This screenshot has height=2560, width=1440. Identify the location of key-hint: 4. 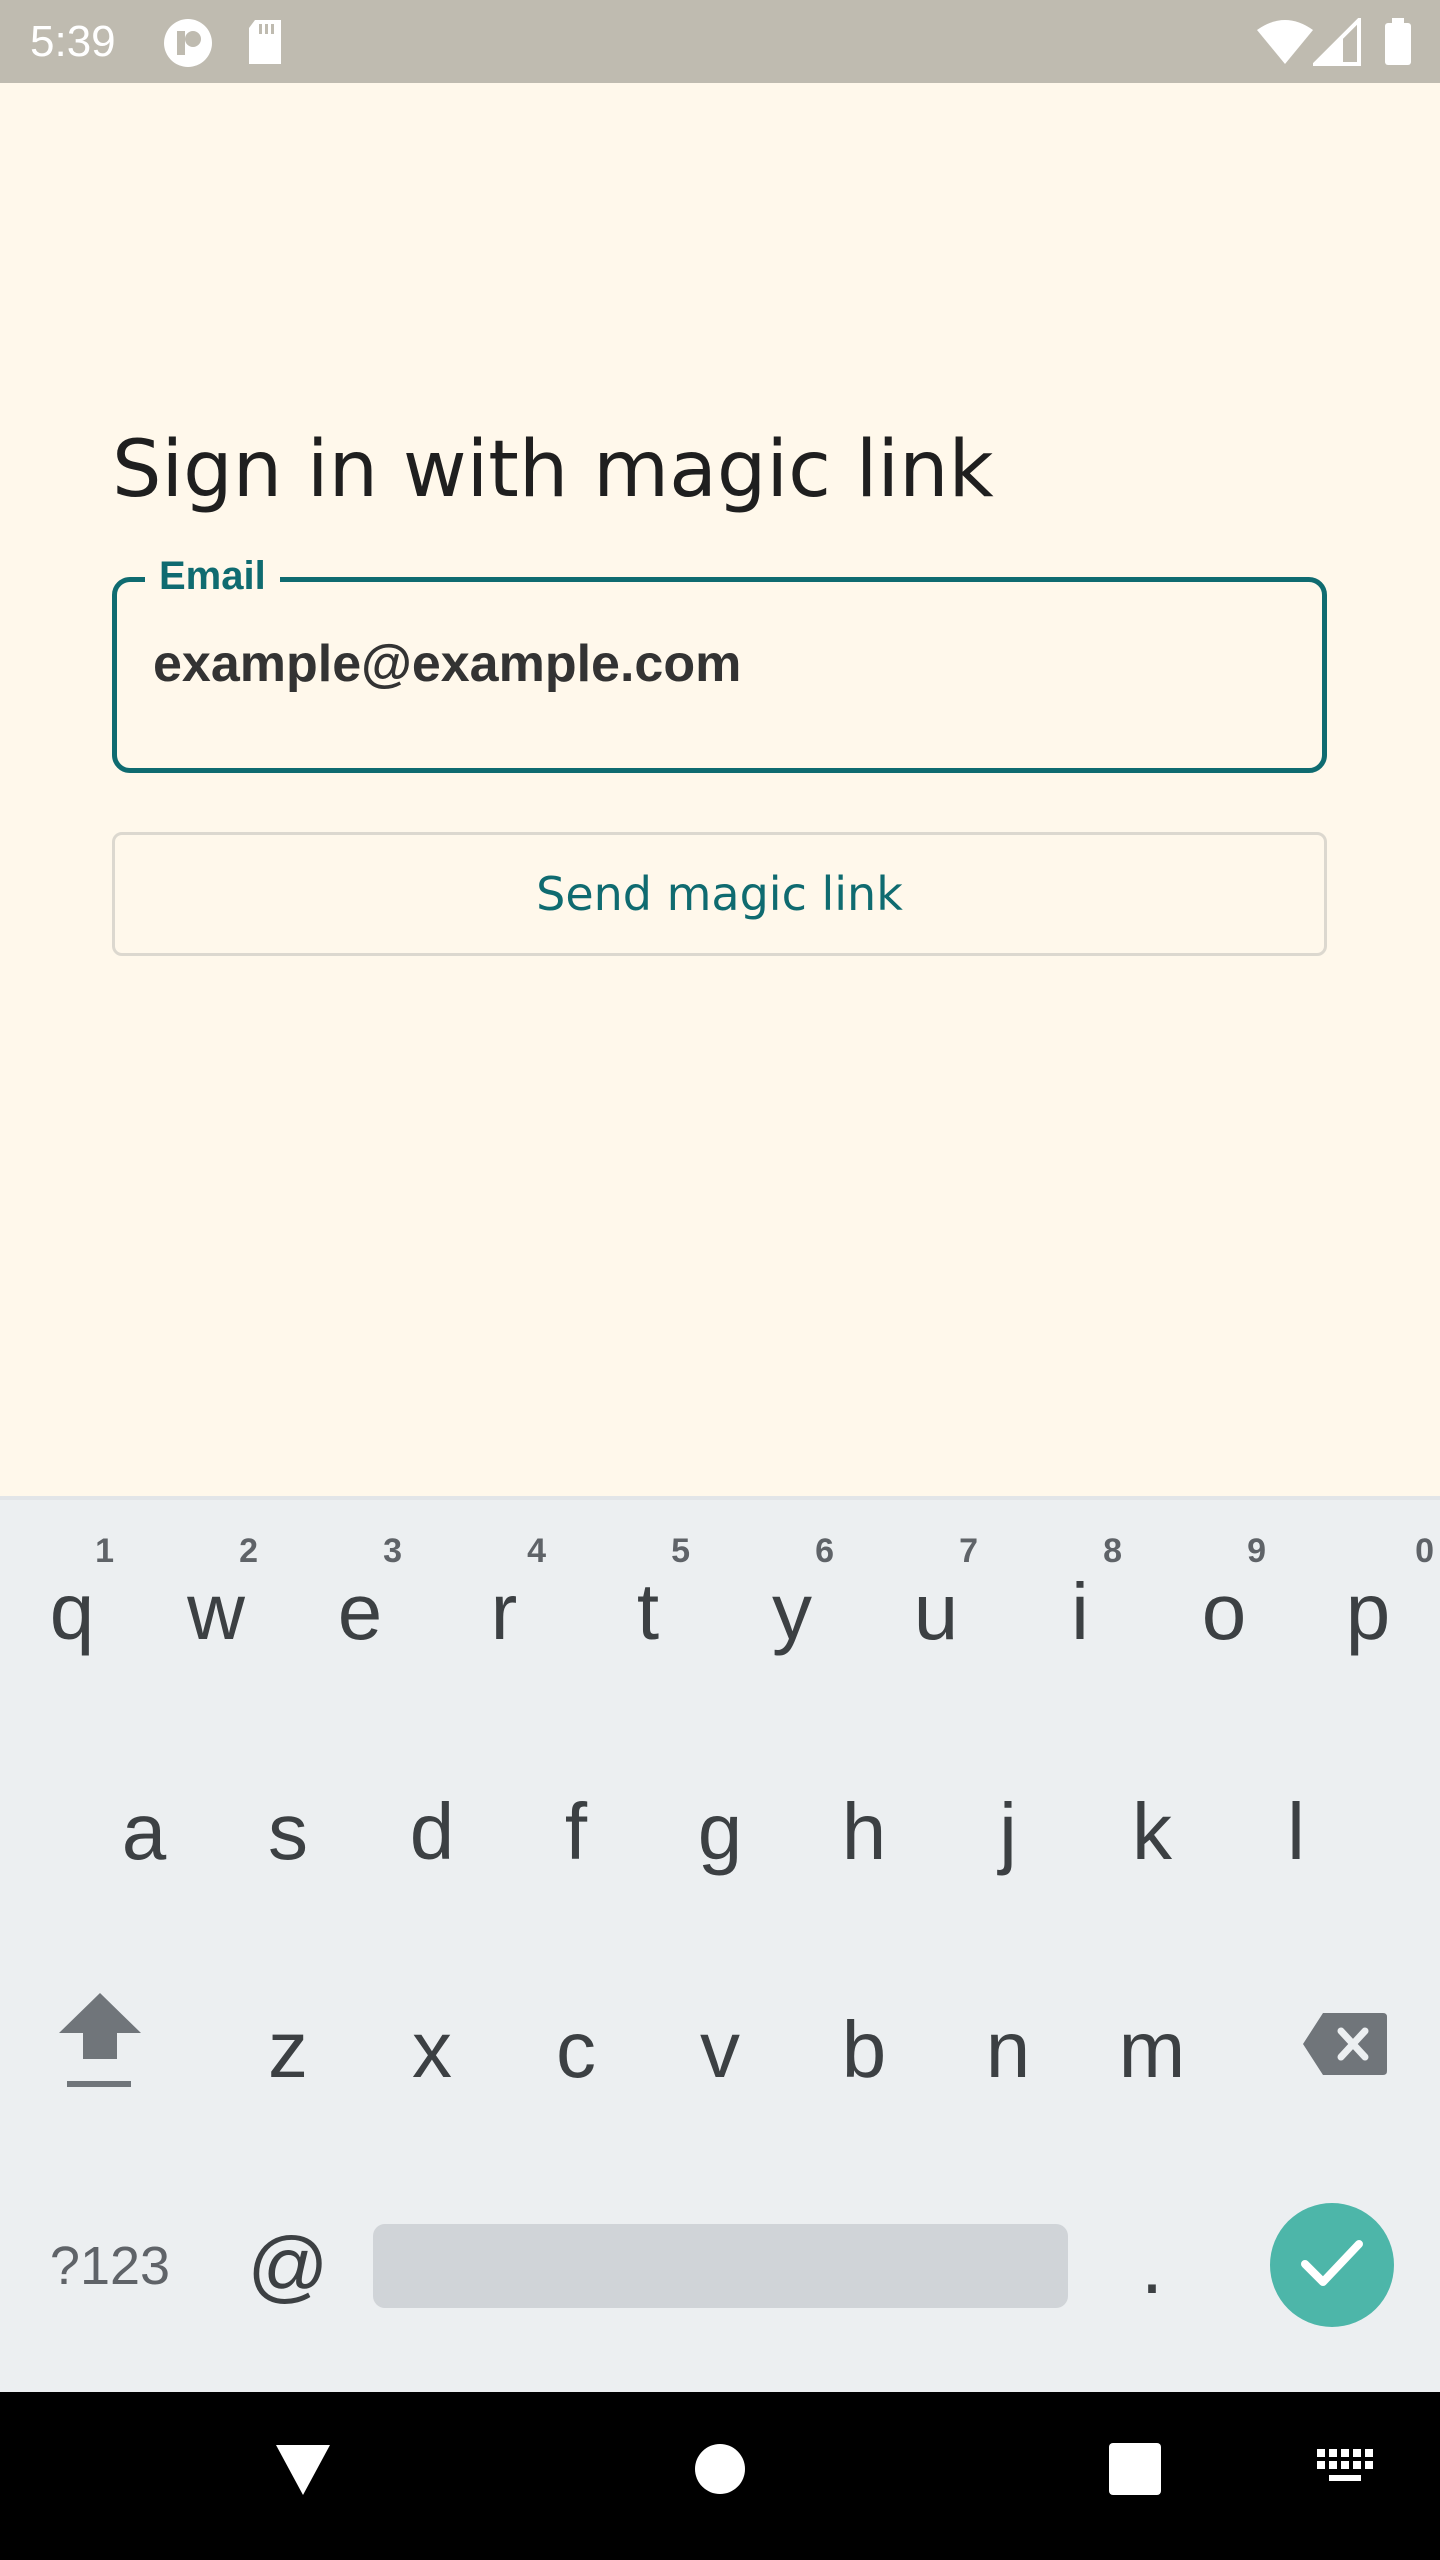
(536, 1551).